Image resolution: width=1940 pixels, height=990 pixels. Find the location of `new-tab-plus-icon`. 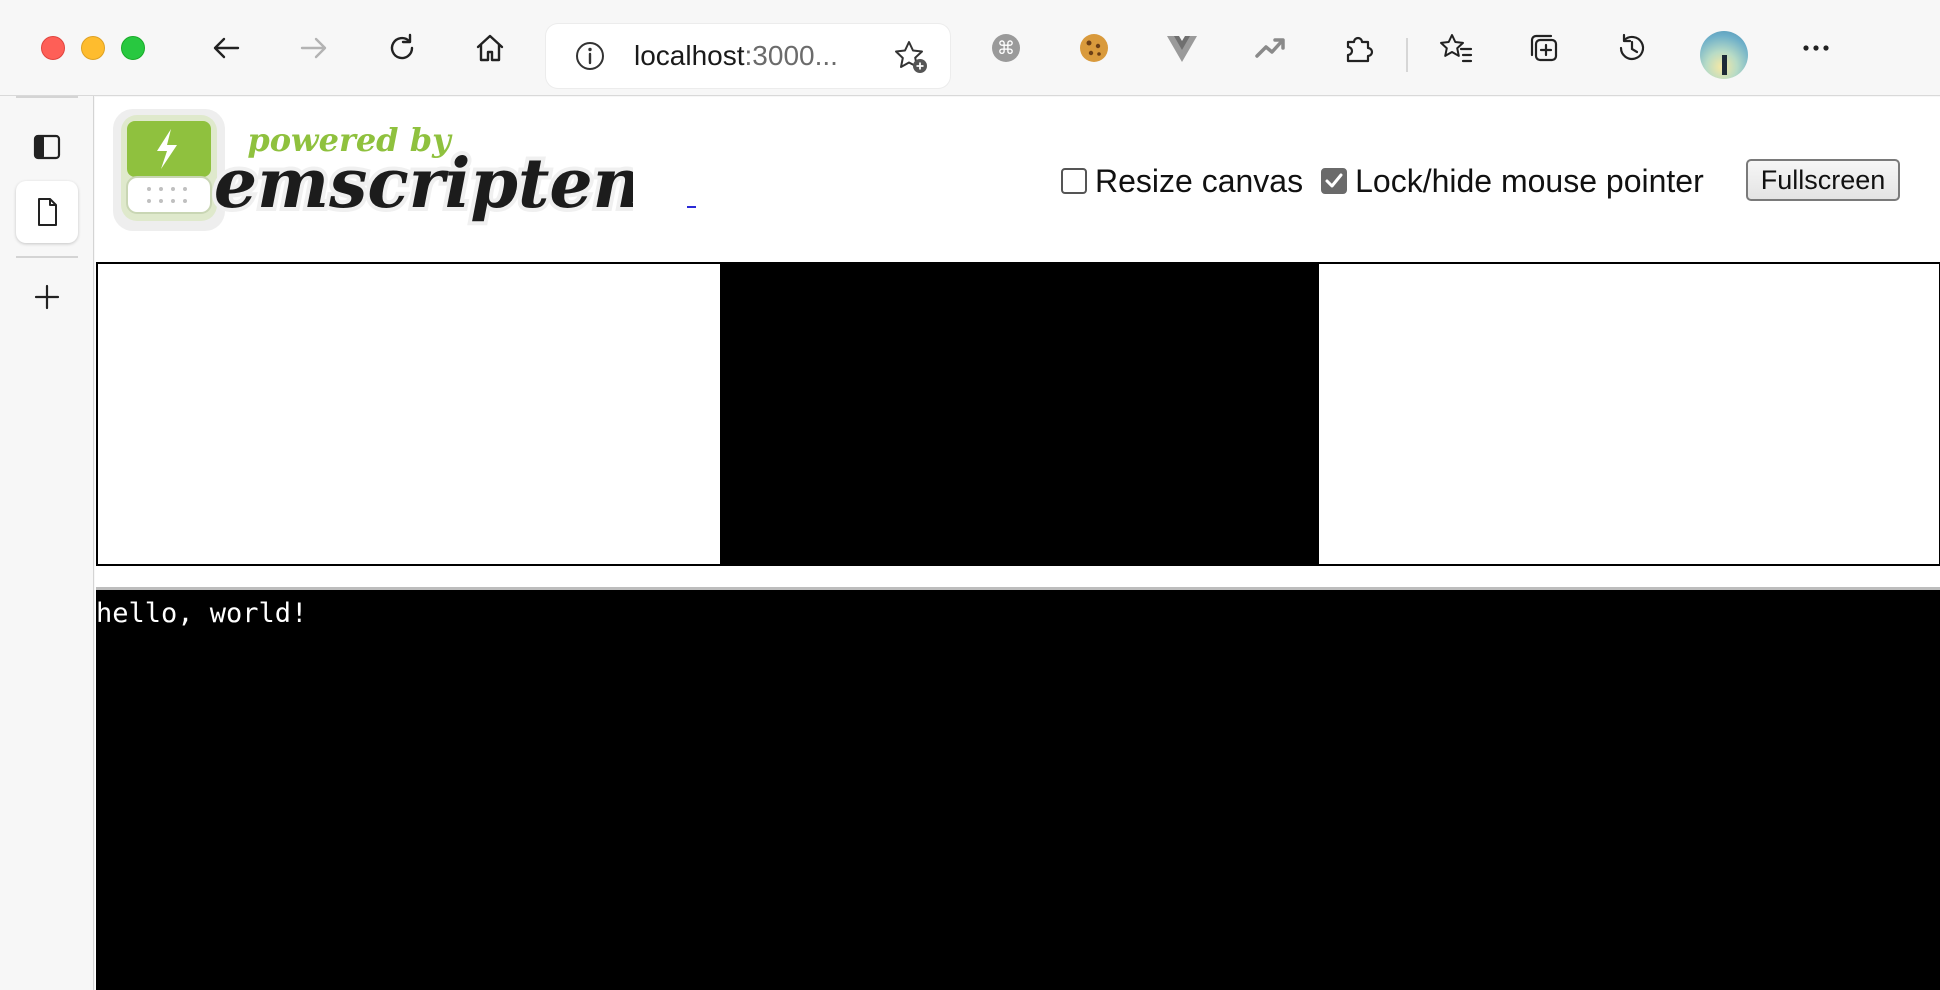

new-tab-plus-icon is located at coordinates (47, 297).